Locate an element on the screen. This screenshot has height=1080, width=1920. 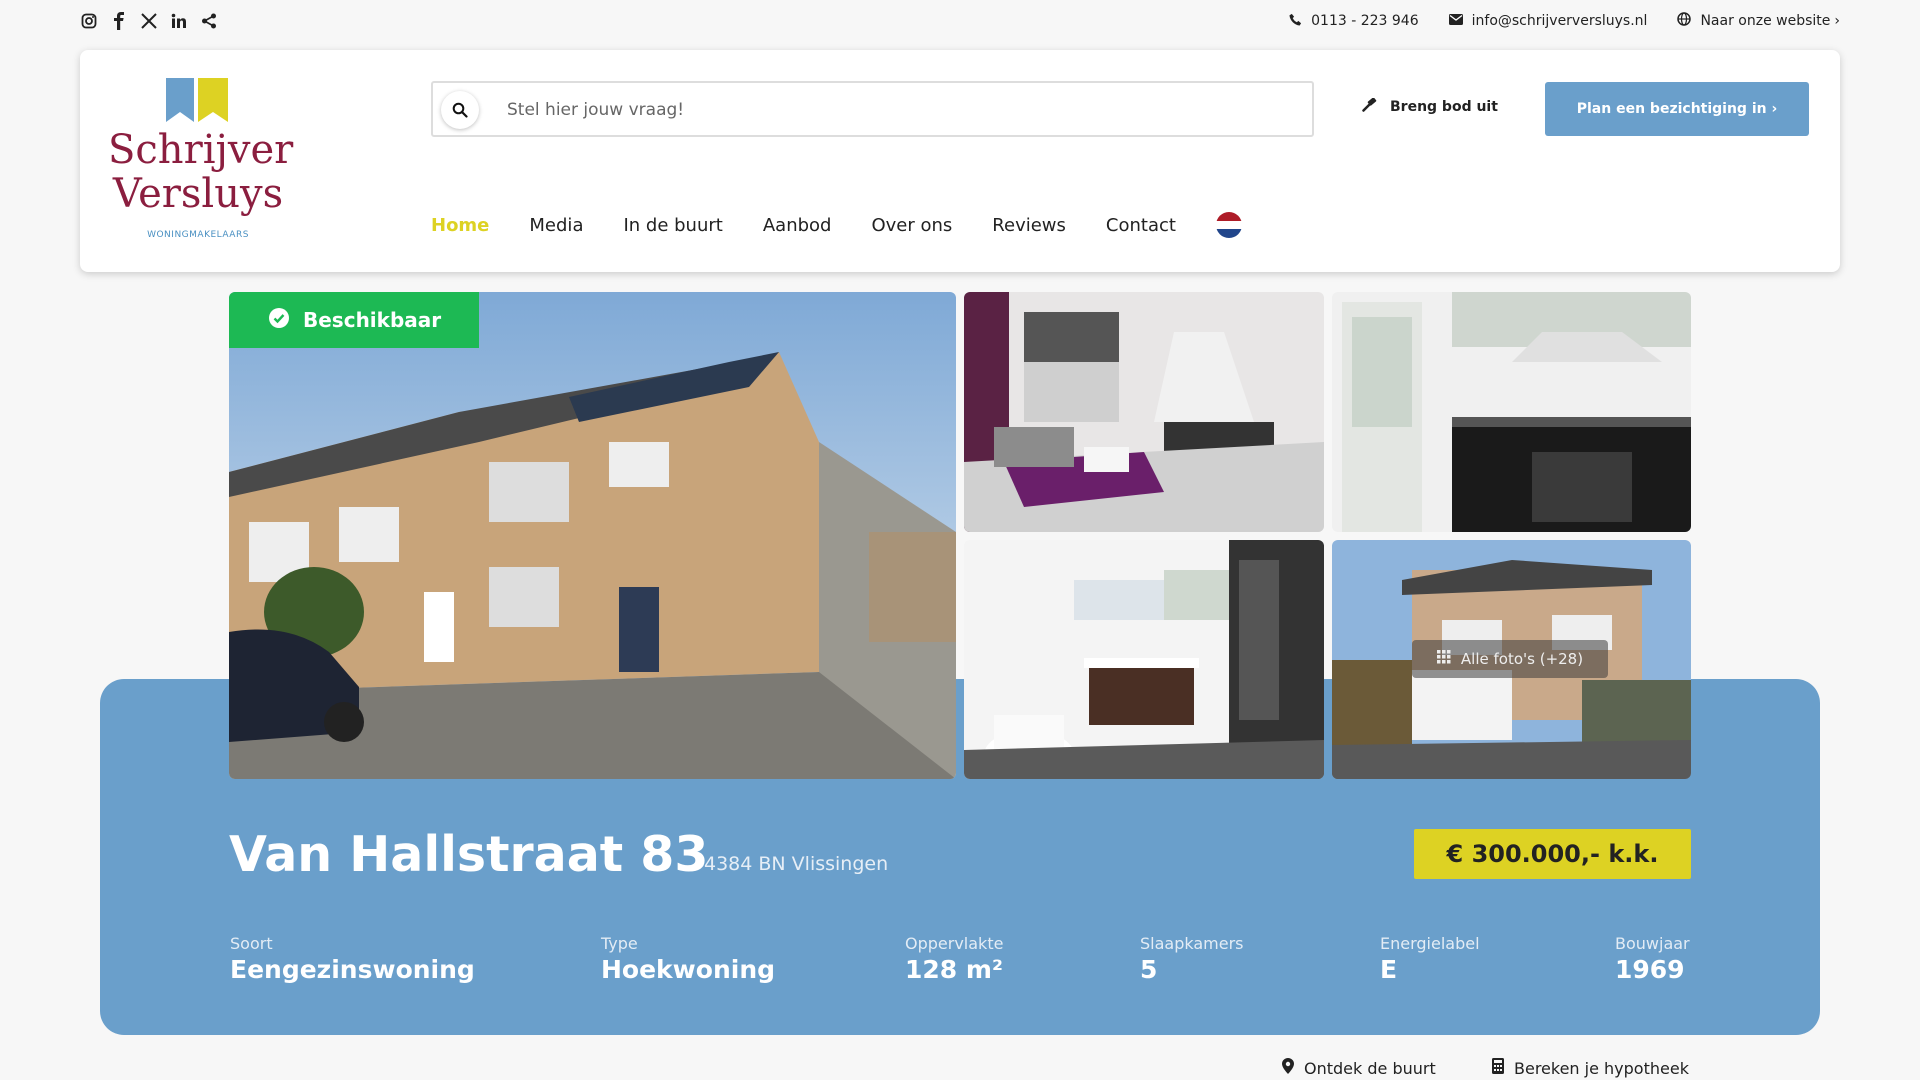
spec-bouwjaar: Bouwjaar 1969 is located at coordinates (1652, 959).